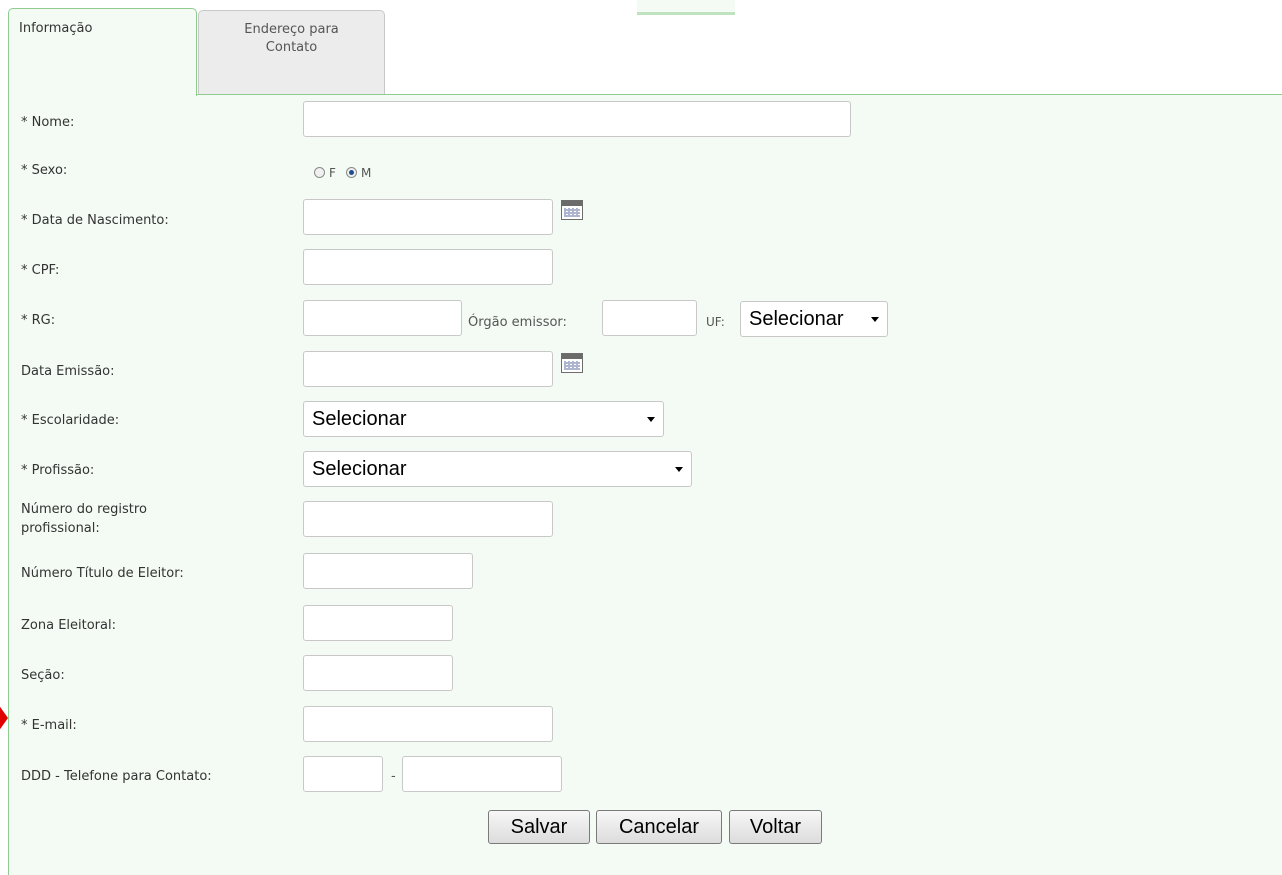 This screenshot has width=1282, height=875. I want to click on sexo-label: * Sexo:, so click(44, 170).